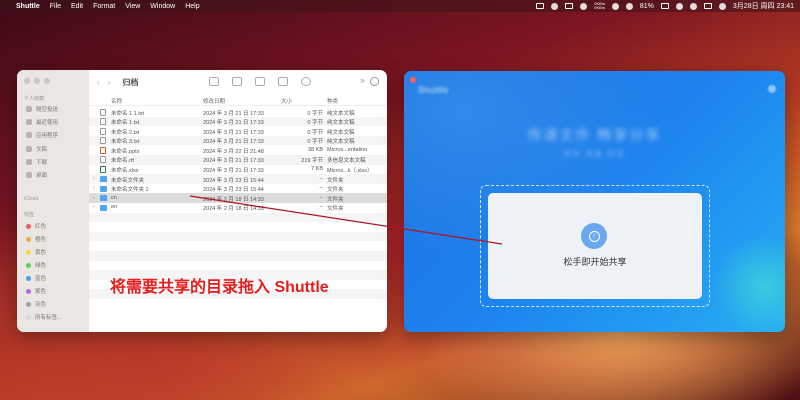 The height and width of the screenshot is (400, 800). I want to click on file-row: › cn 2024 年 2 月 18 日 14:33 -- 文件夹, so click(238, 198).